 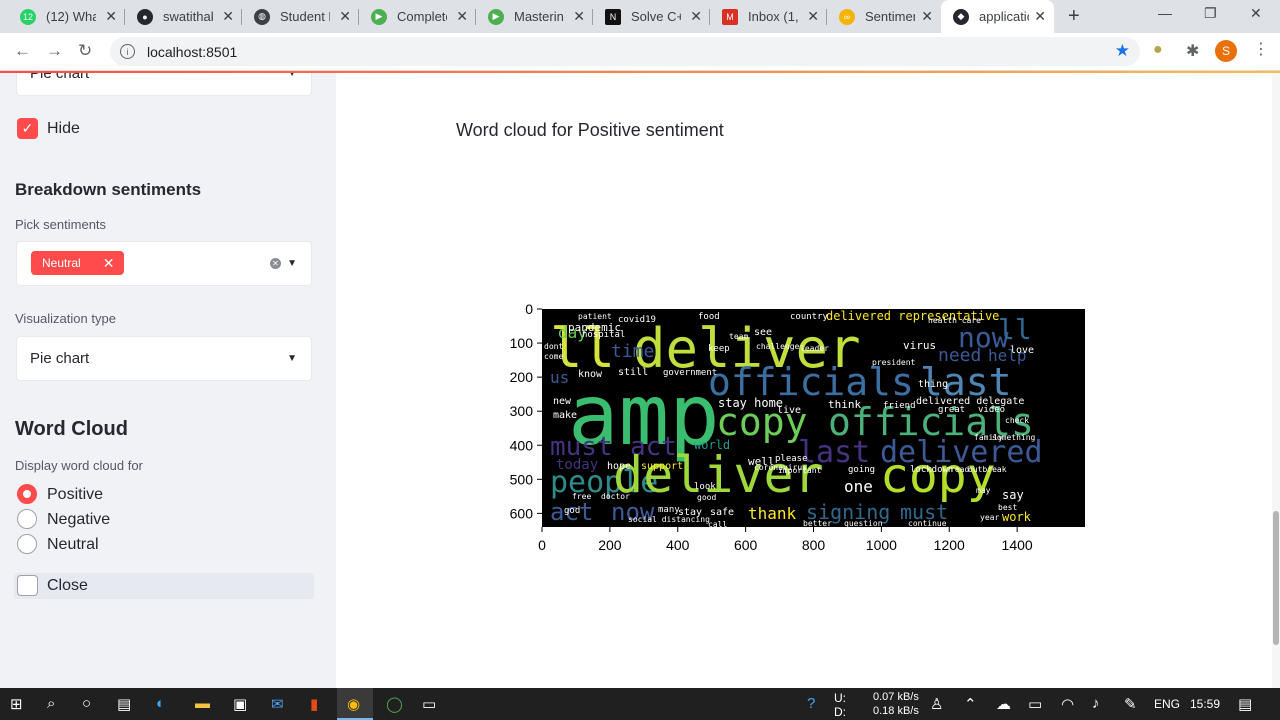 What do you see at coordinates (1007, 507) in the screenshot?
I see `word-cloud-word: best` at bounding box center [1007, 507].